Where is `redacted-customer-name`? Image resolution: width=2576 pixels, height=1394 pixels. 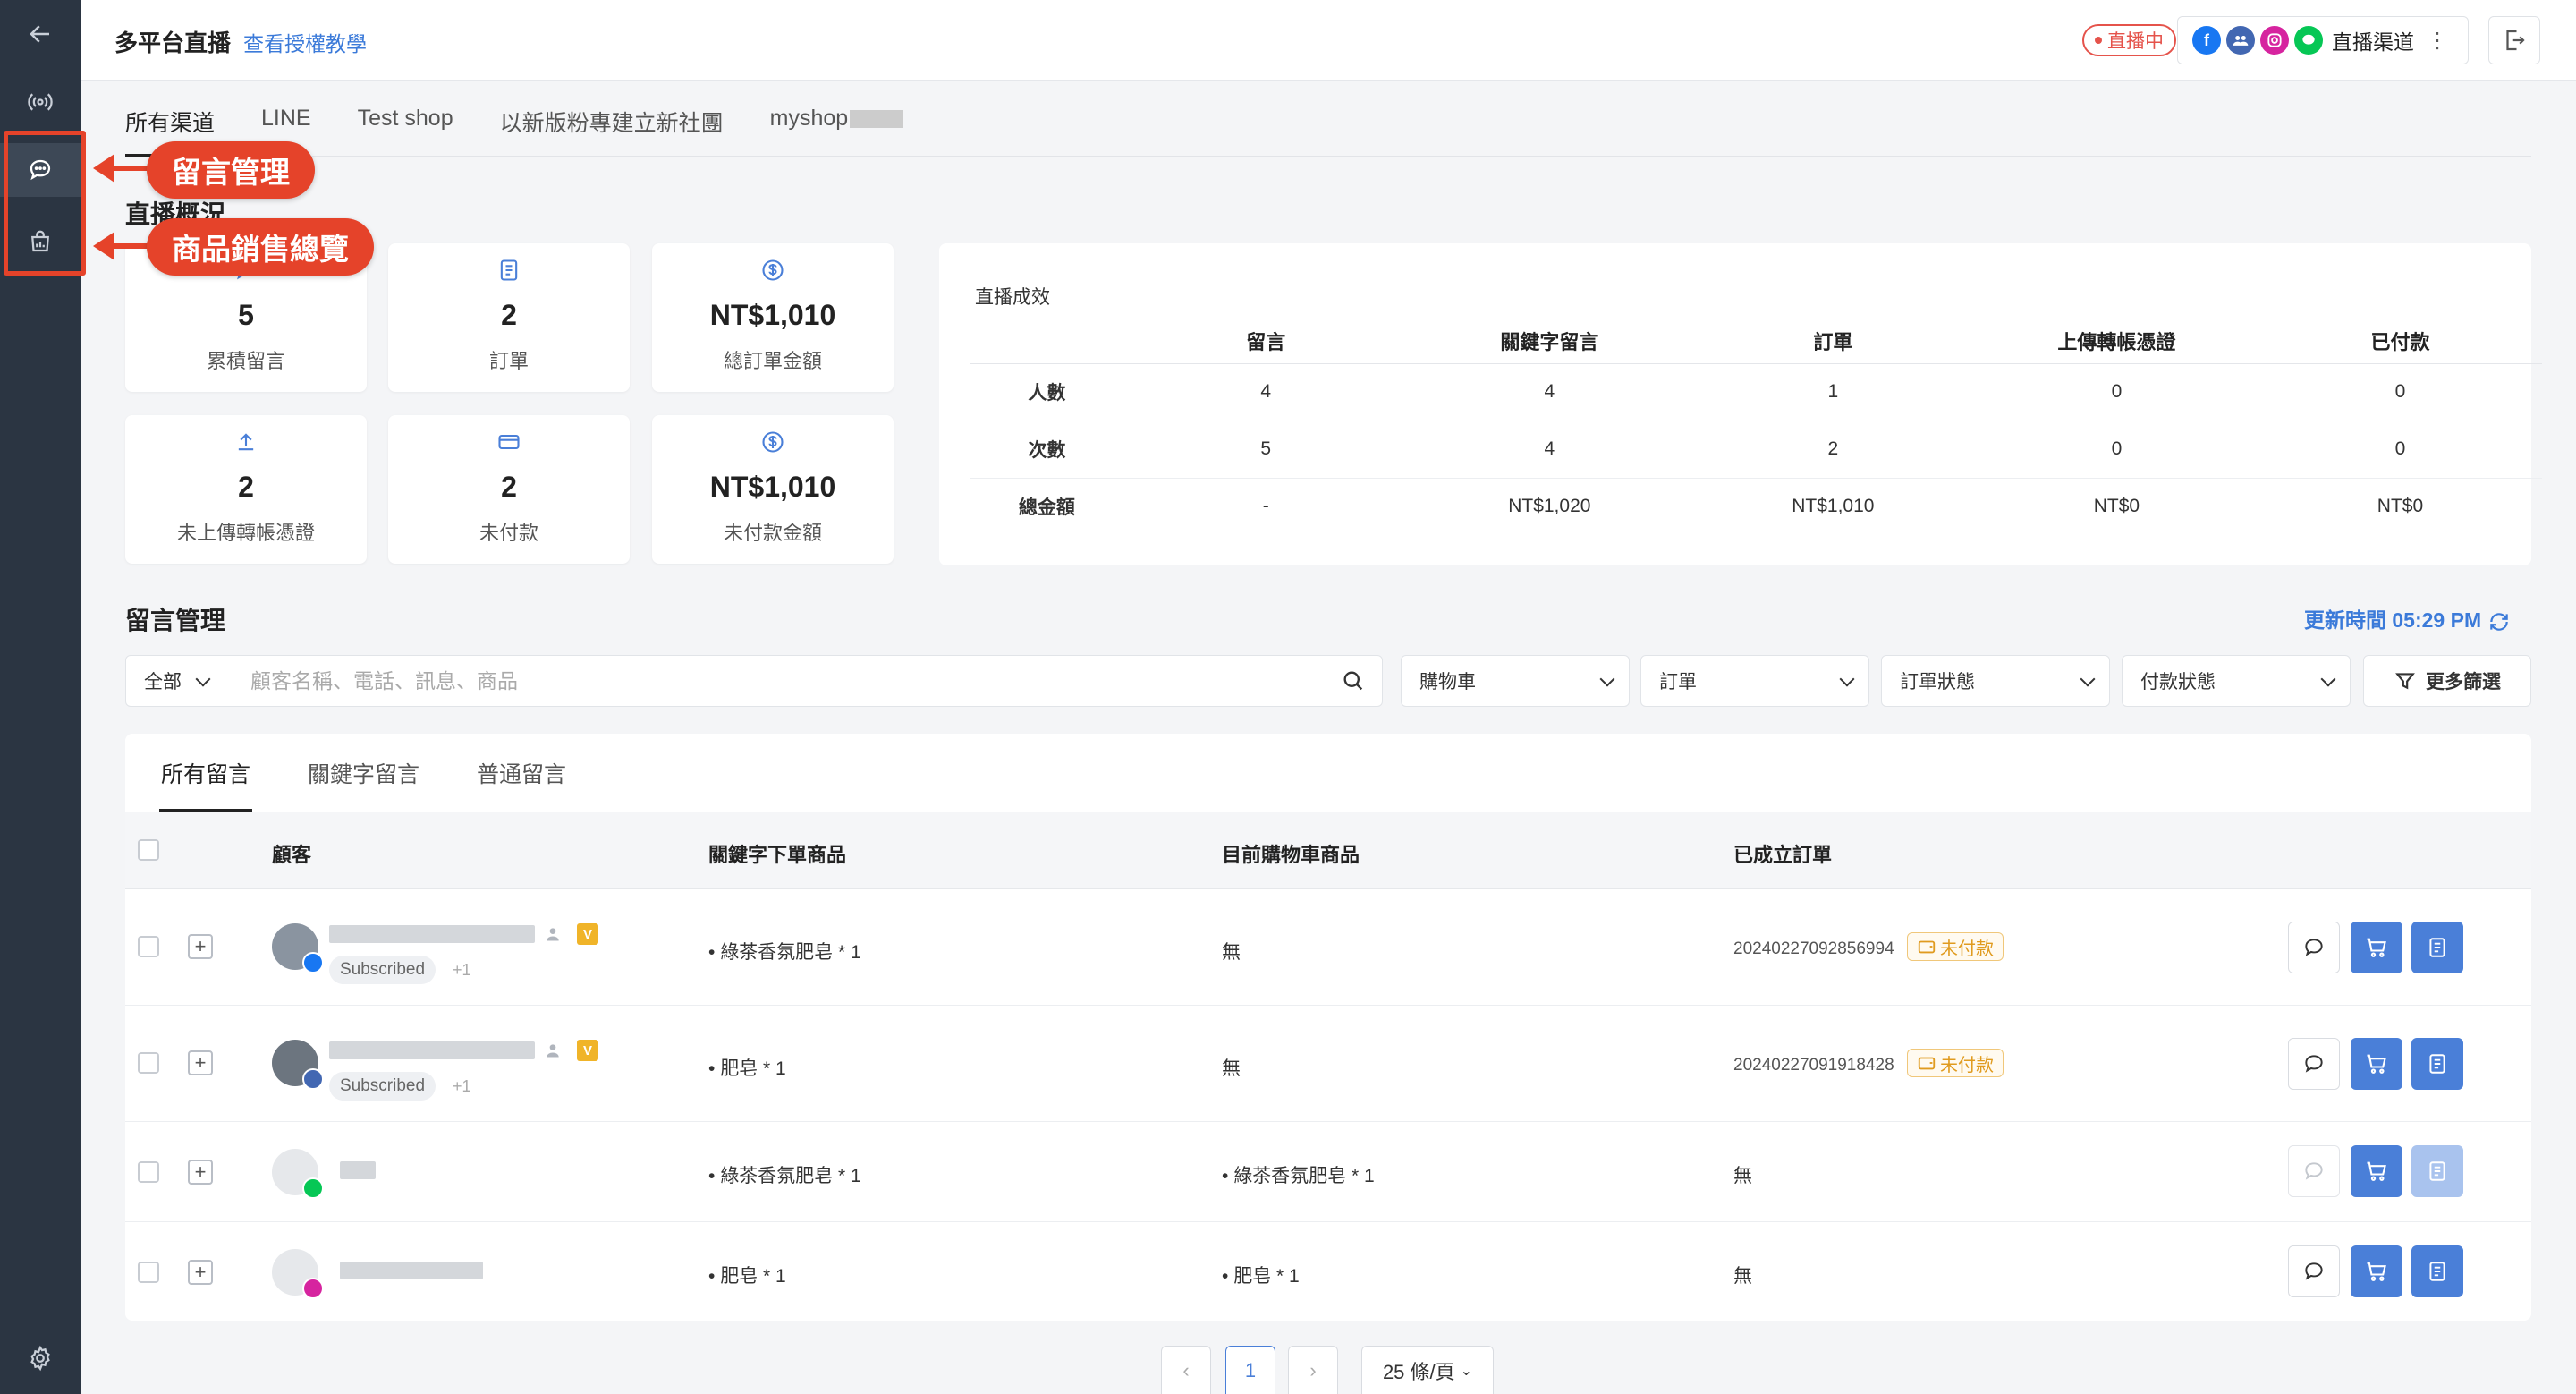 redacted-customer-name is located at coordinates (432, 934).